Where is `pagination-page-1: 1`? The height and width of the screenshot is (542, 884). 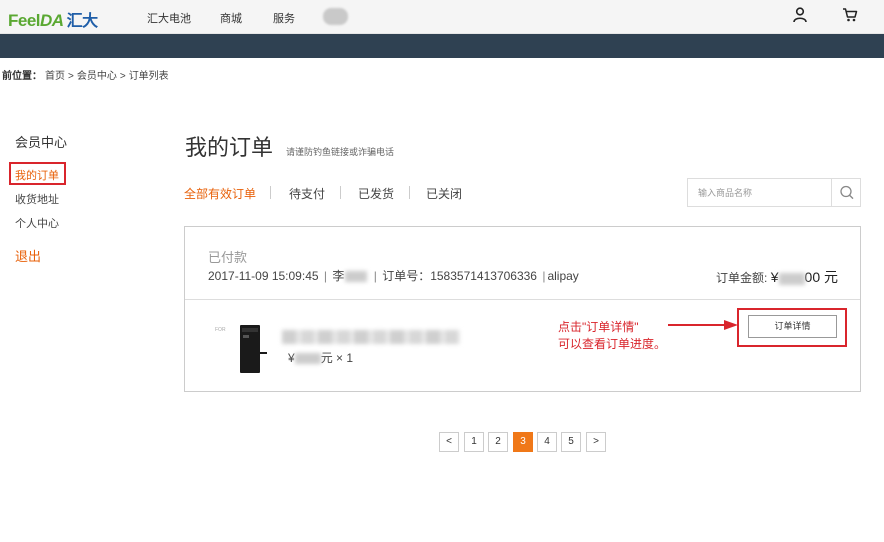
pagination-page-1: 1 is located at coordinates (474, 442).